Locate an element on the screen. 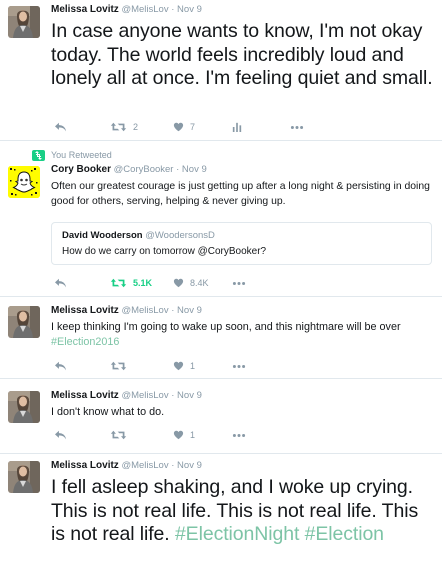 This screenshot has width=442, height=567. quoted-user-name: David Wooderson is located at coordinates (102, 235).